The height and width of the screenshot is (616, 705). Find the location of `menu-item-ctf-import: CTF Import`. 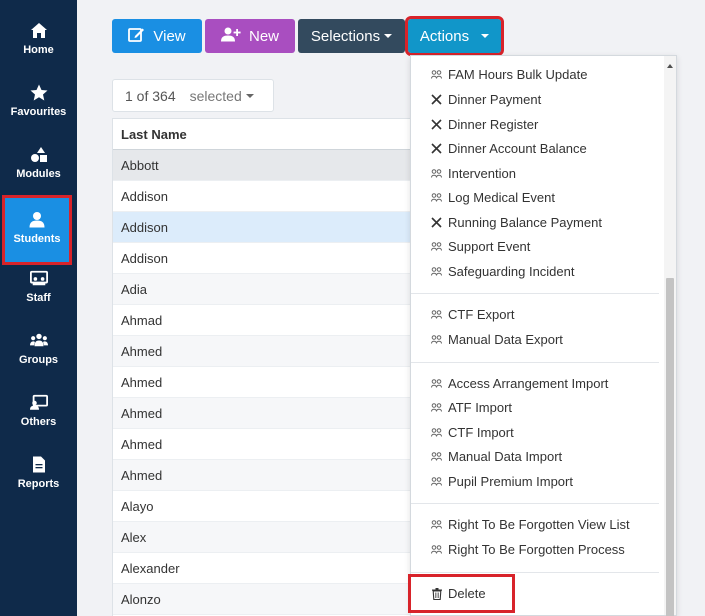

menu-item-ctf-import: CTF Import is located at coordinates (472, 432).